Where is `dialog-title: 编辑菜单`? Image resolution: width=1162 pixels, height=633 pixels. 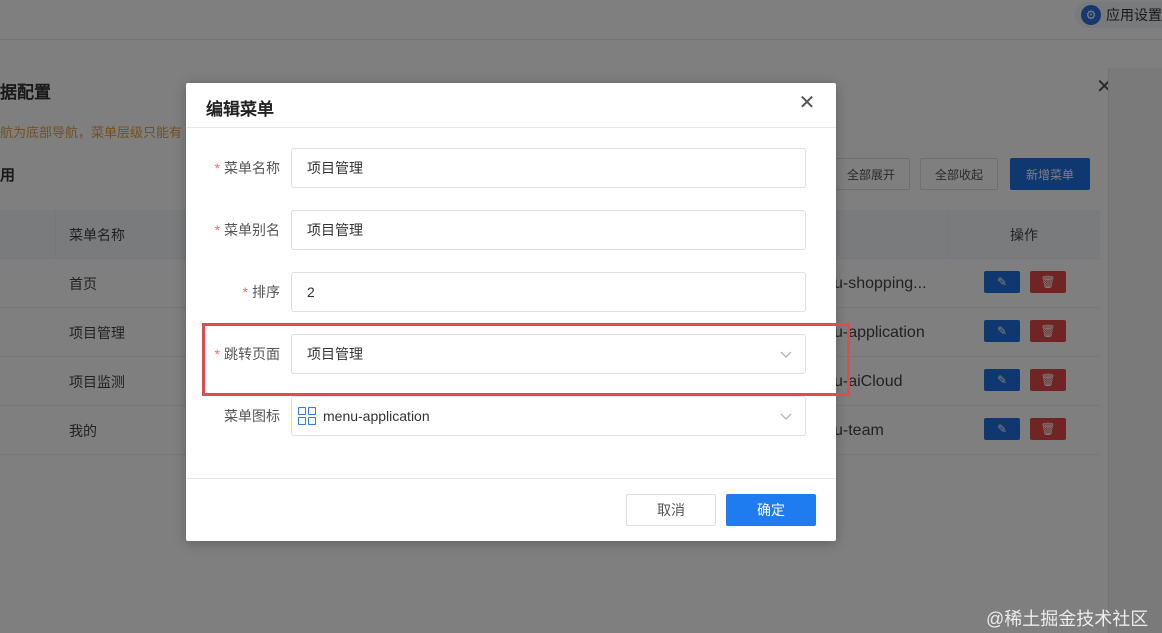
dialog-title: 编辑菜单 is located at coordinates (240, 109).